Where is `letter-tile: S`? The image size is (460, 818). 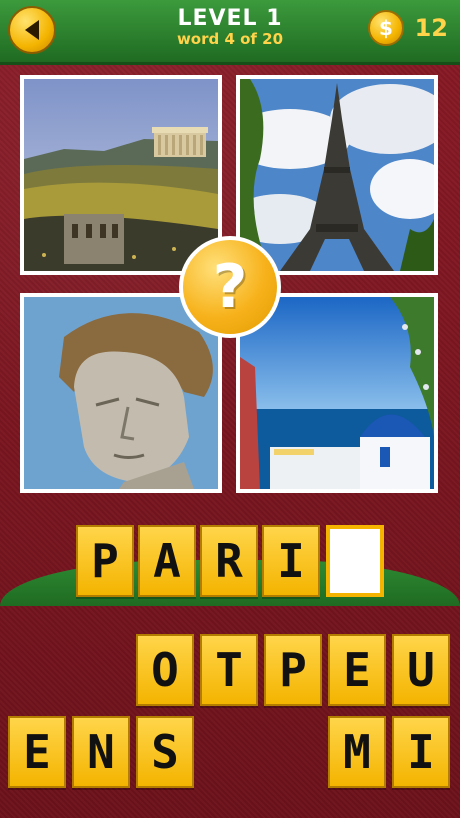
letter-tile: S is located at coordinates (165, 752).